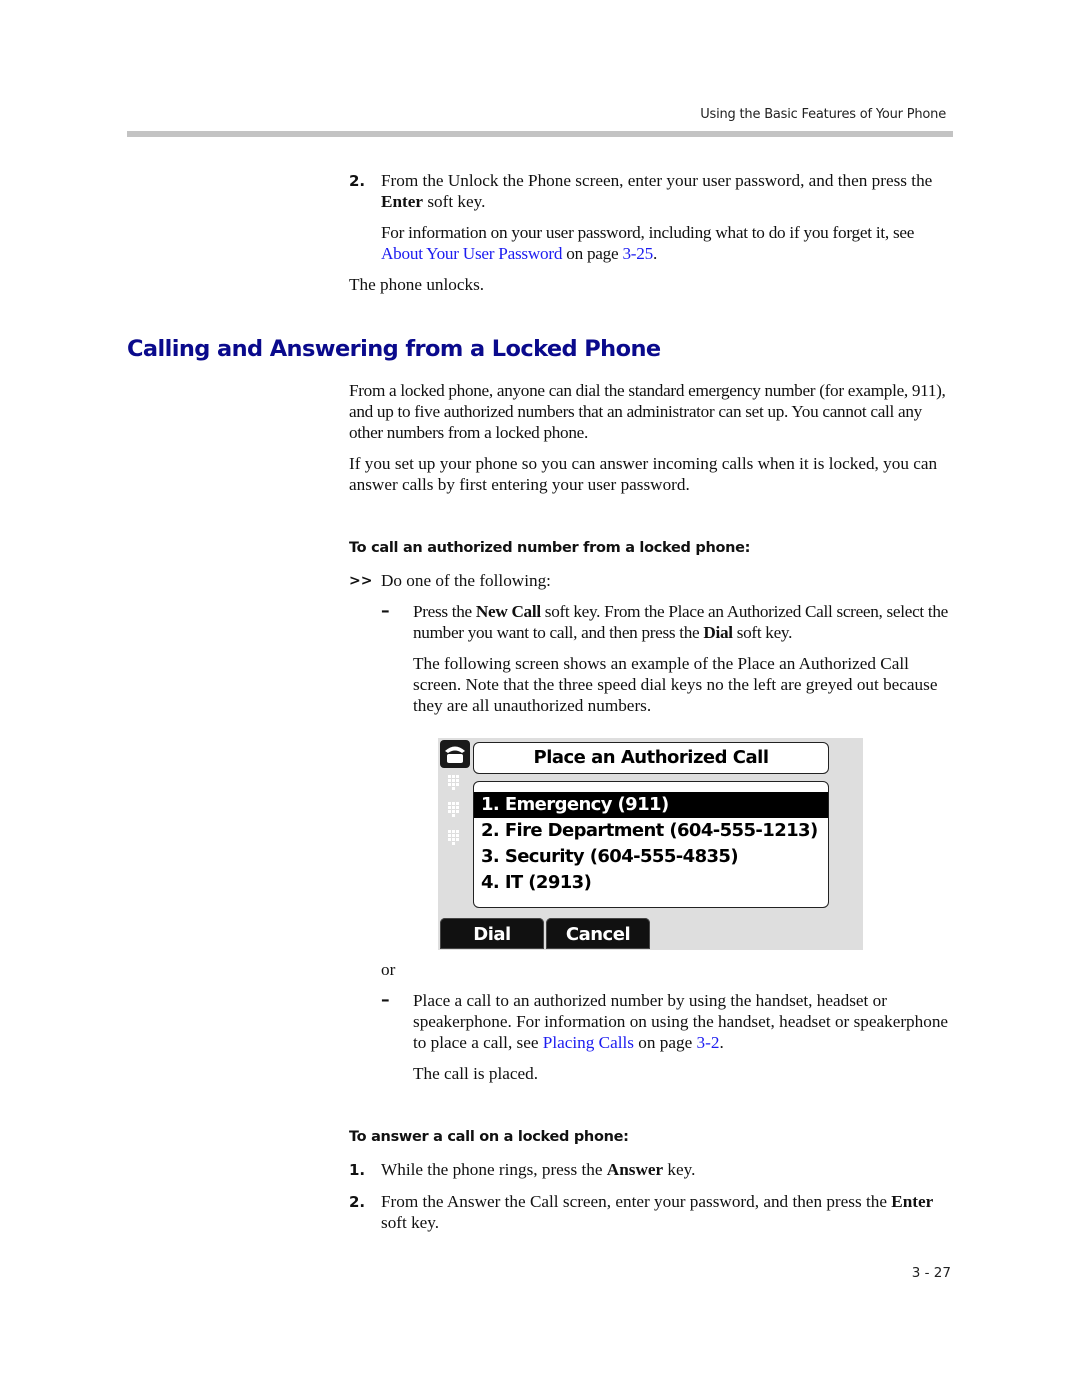 Image resolution: width=1080 pixels, height=1397 pixels. I want to click on about-user-password-link: About Your User Password, so click(471, 253).